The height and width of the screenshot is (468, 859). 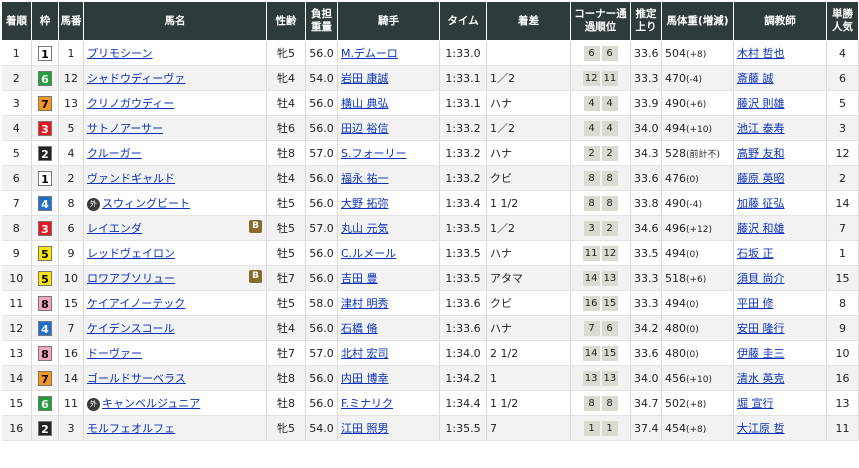 What do you see at coordinates (504, 203) in the screenshot?
I see `margin-value: 1 1/2` at bounding box center [504, 203].